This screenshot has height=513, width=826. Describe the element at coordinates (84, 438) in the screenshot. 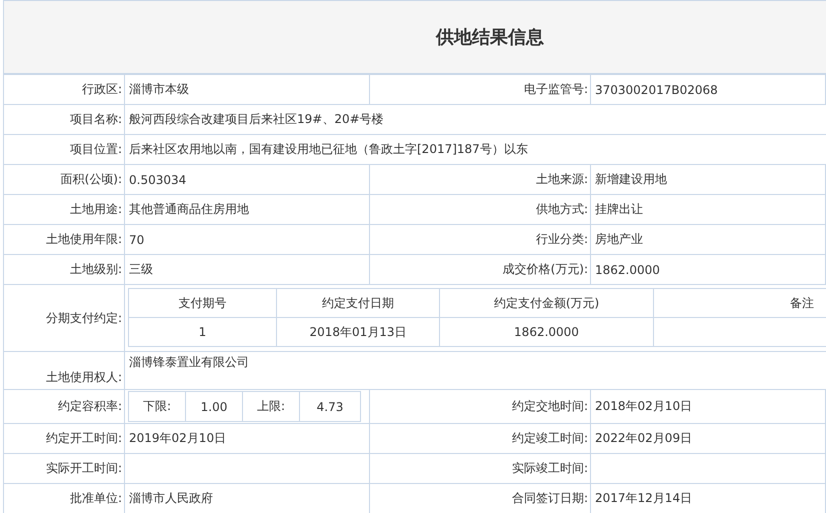

I see `field-label: 约定开工时间:` at that location.